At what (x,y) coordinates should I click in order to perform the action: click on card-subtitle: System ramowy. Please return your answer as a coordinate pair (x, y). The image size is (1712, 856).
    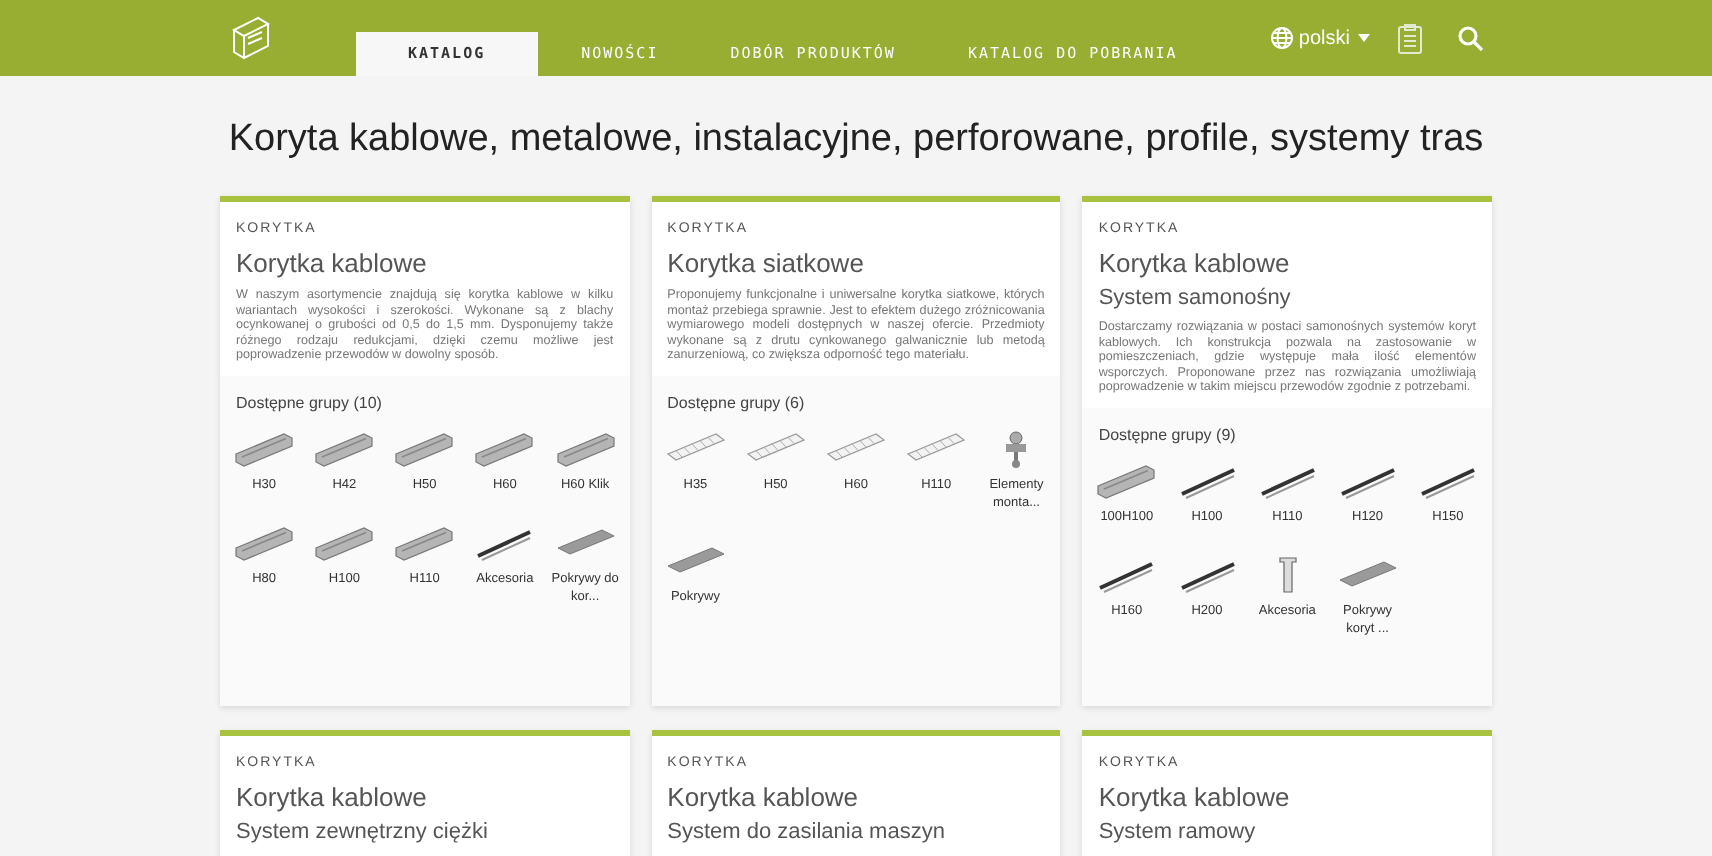
    Looking at the image, I should click on (1178, 833).